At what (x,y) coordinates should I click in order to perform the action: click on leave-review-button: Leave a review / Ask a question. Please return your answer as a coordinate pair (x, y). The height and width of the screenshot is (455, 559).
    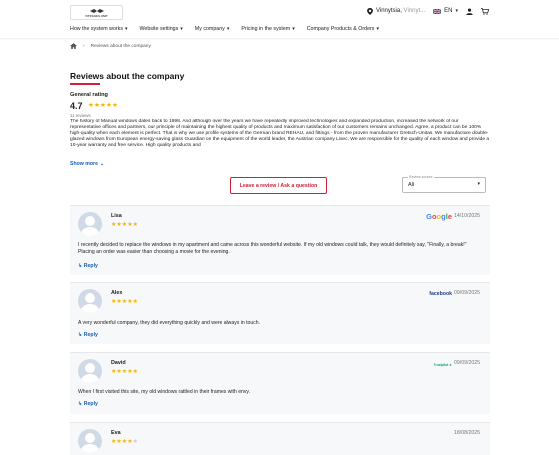
    Looking at the image, I should click on (278, 185).